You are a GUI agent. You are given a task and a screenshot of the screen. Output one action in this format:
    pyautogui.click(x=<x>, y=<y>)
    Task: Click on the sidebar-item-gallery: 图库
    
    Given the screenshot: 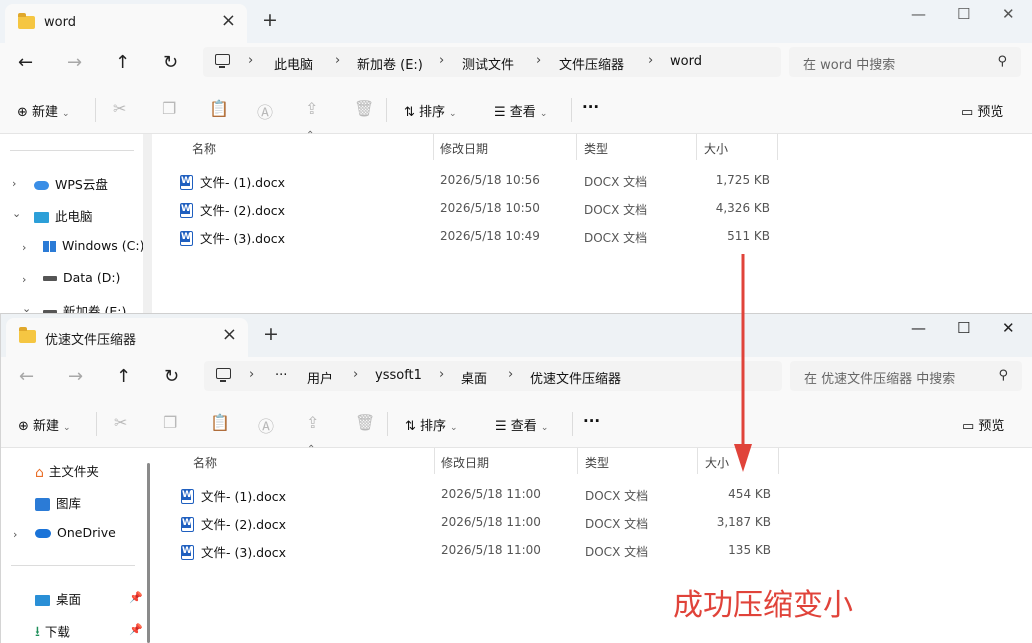 What is the action you would take?
    pyautogui.click(x=58, y=502)
    